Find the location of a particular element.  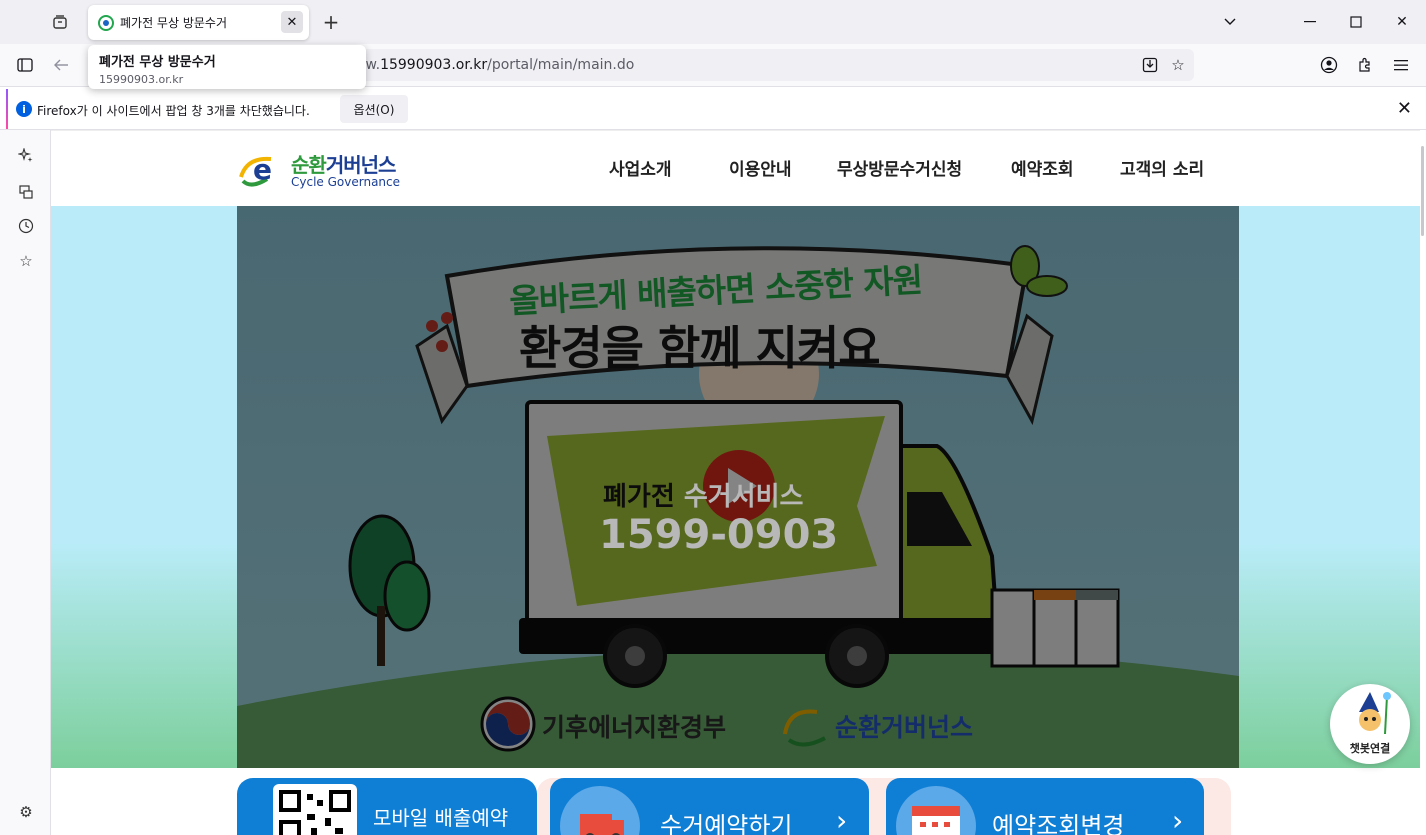

chatbot-label: 챗봇연결 is located at coordinates (1370, 748).